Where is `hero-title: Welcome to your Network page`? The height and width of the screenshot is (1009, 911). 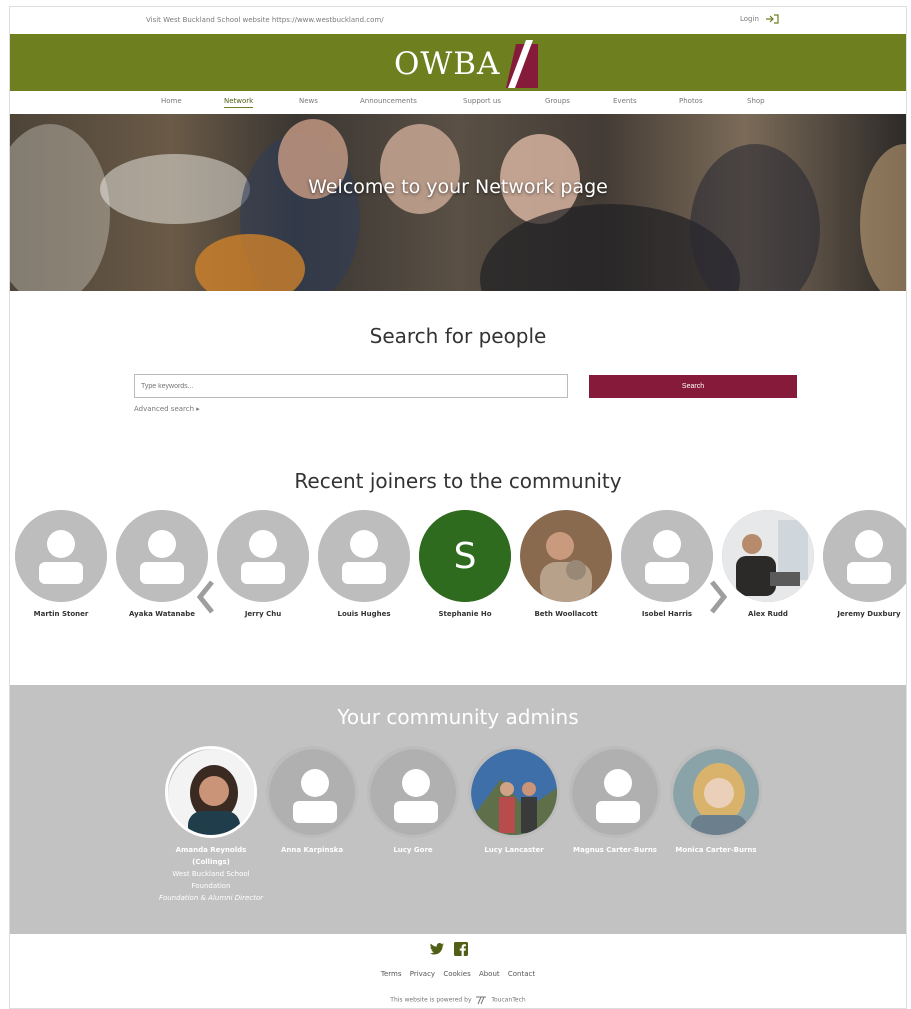 hero-title: Welcome to your Network page is located at coordinates (458, 187).